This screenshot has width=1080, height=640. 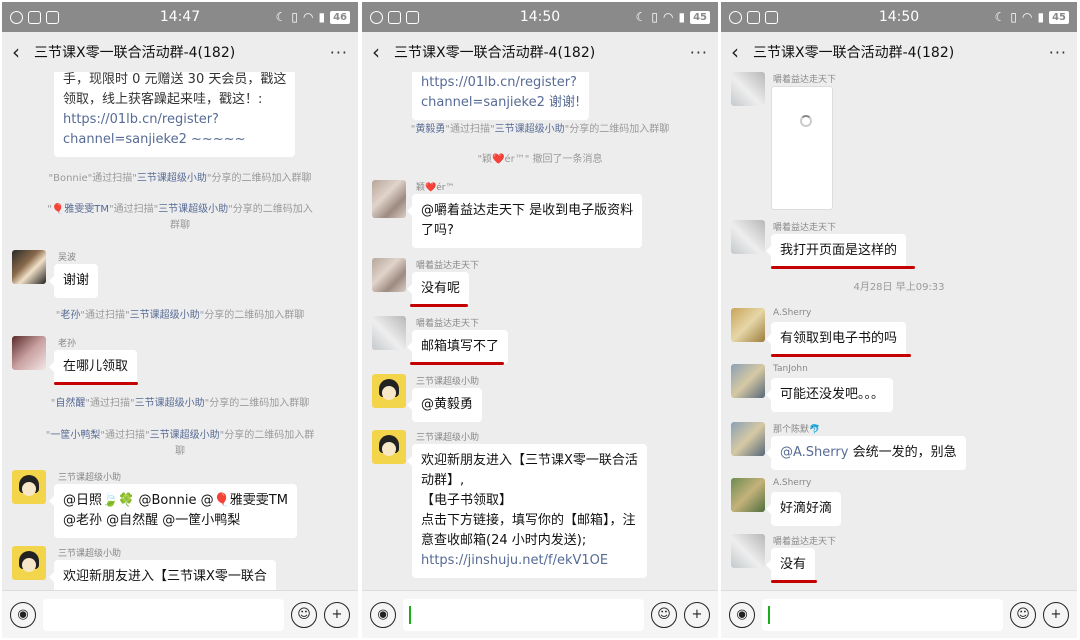 I want to click on battery-level: 45, so click(x=700, y=17).